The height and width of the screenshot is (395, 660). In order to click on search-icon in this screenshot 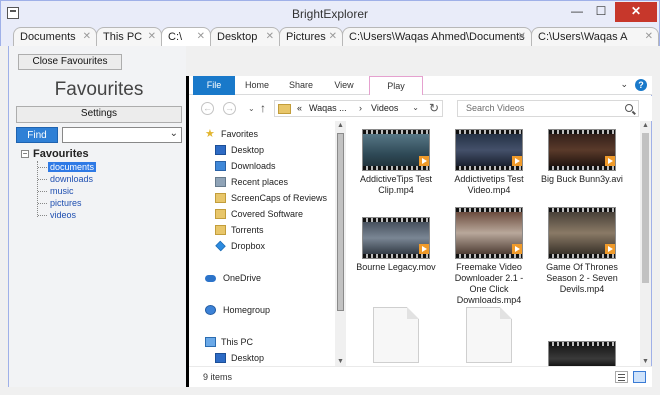, I will do `click(629, 108)`.